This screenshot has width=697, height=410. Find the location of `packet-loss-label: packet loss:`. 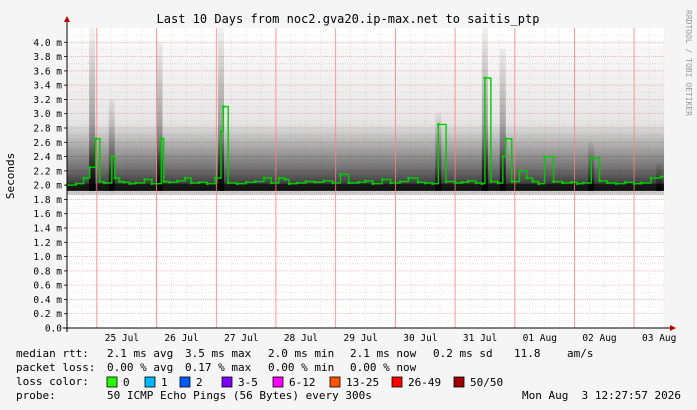

packet-loss-label: packet loss: is located at coordinates (55, 367).